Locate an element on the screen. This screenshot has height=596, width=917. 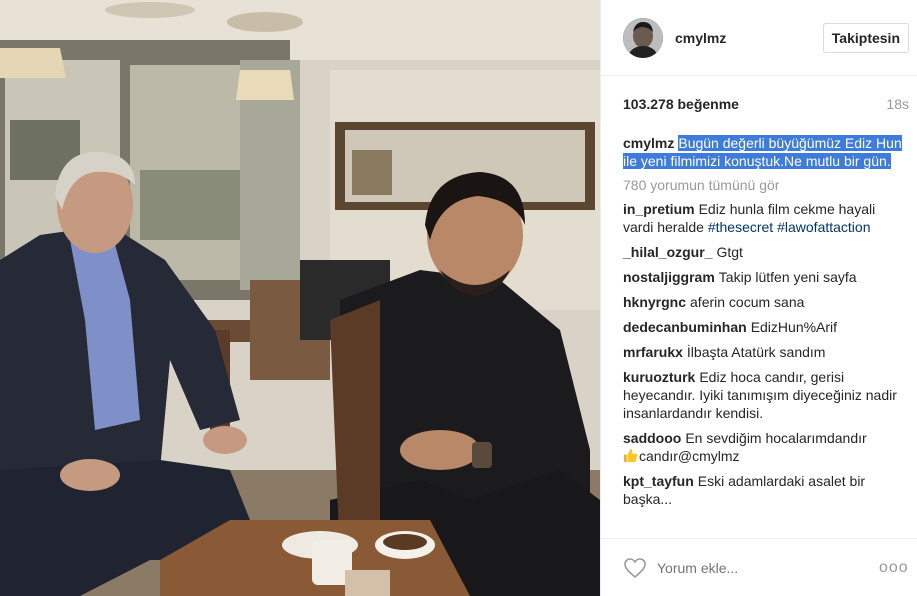
comment-text: EdizHun%Arif is located at coordinates (794, 327).